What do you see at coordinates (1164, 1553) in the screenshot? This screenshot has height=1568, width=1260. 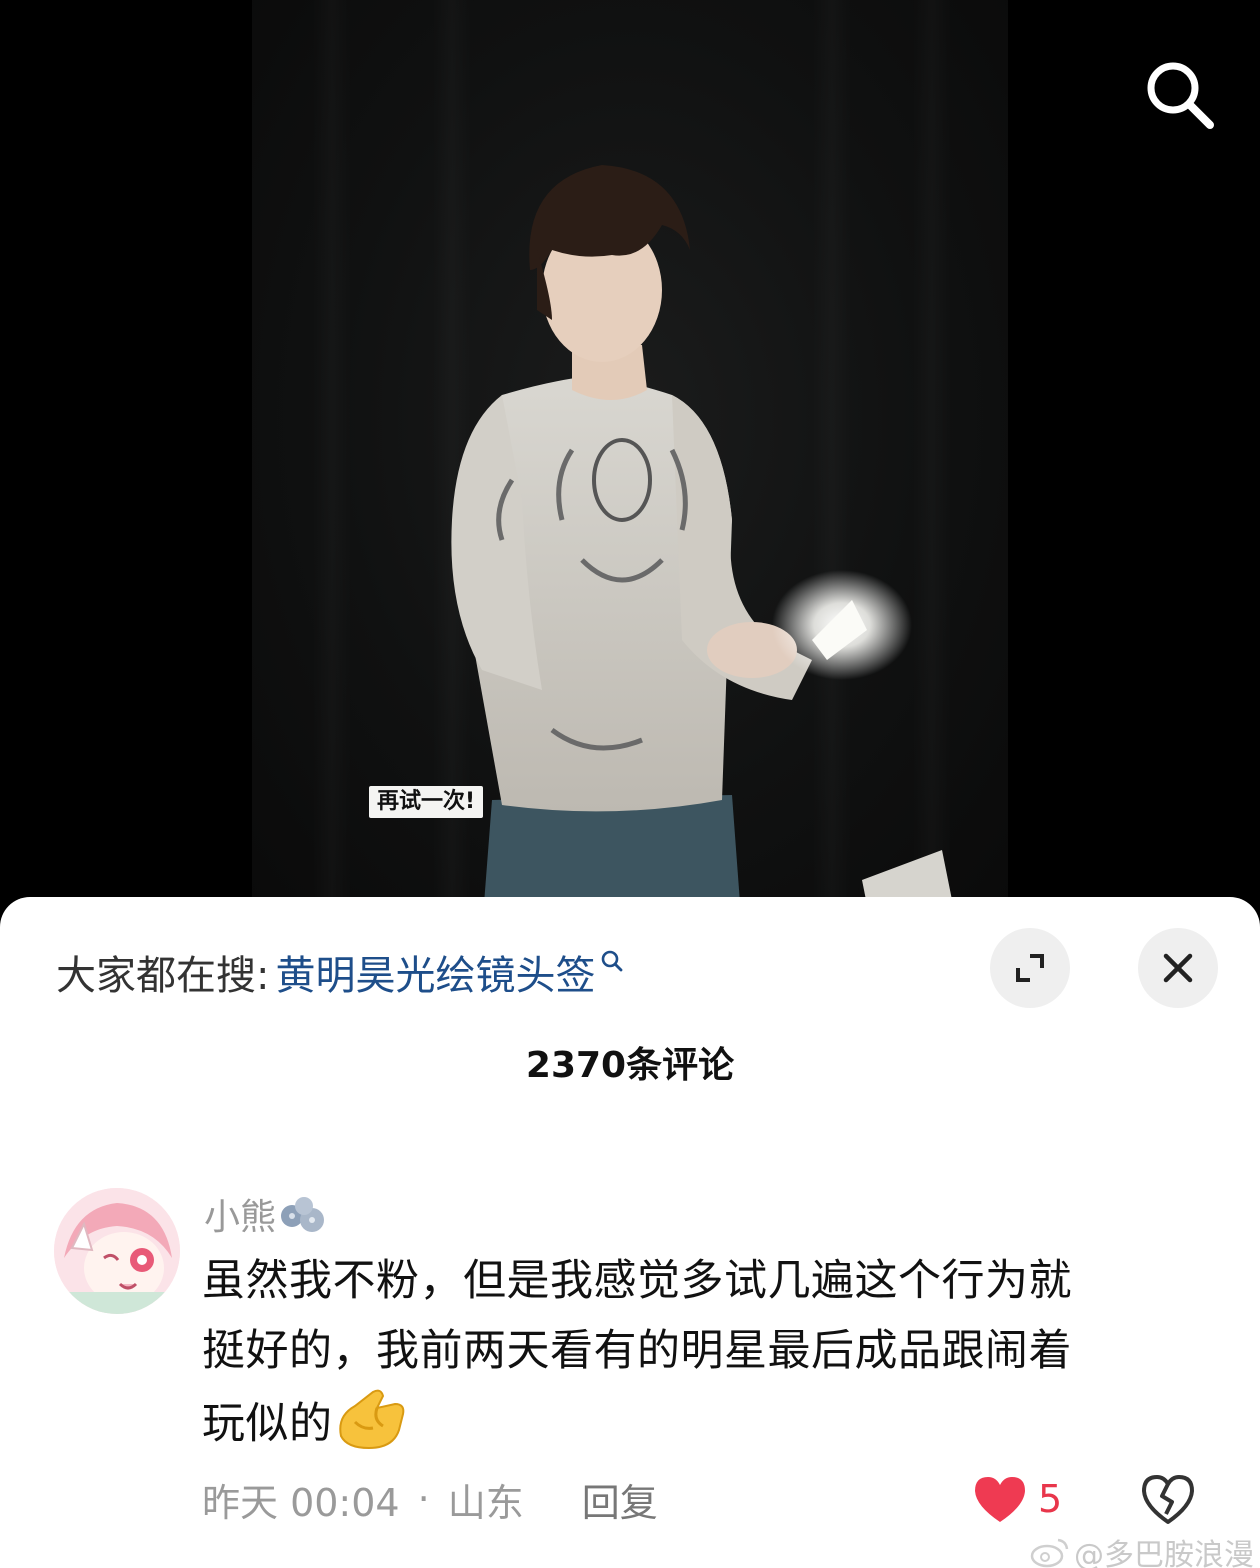 I see `watermark-text: @多巴胺浪漫` at bounding box center [1164, 1553].